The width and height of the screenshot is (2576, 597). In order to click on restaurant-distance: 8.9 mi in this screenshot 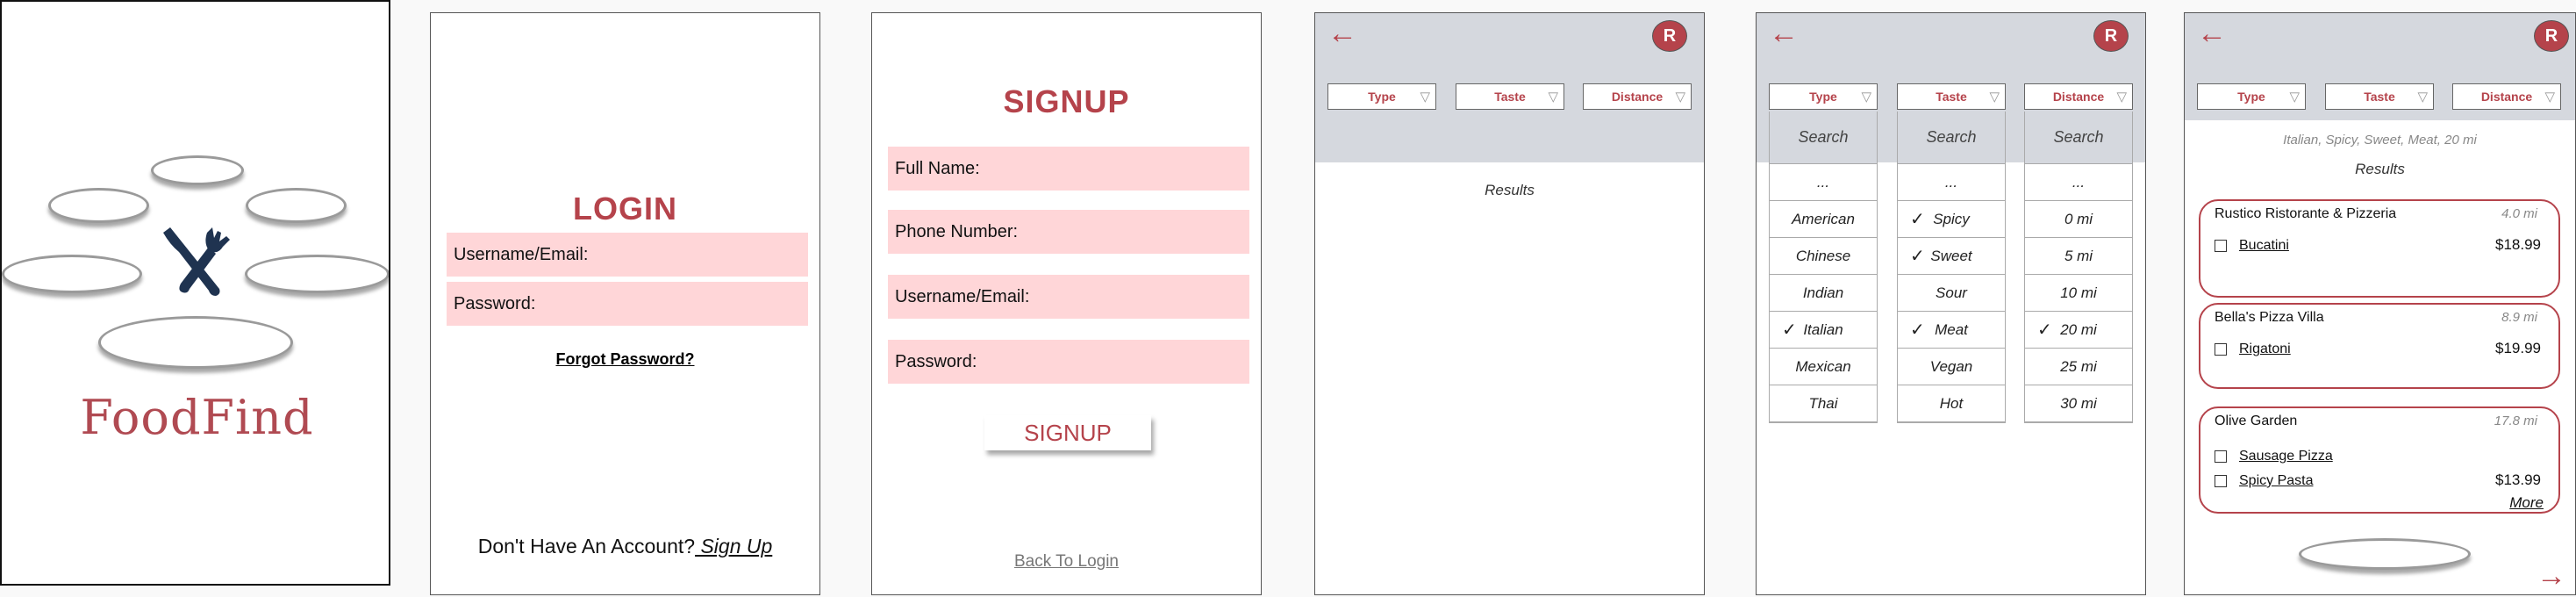, I will do `click(2519, 317)`.